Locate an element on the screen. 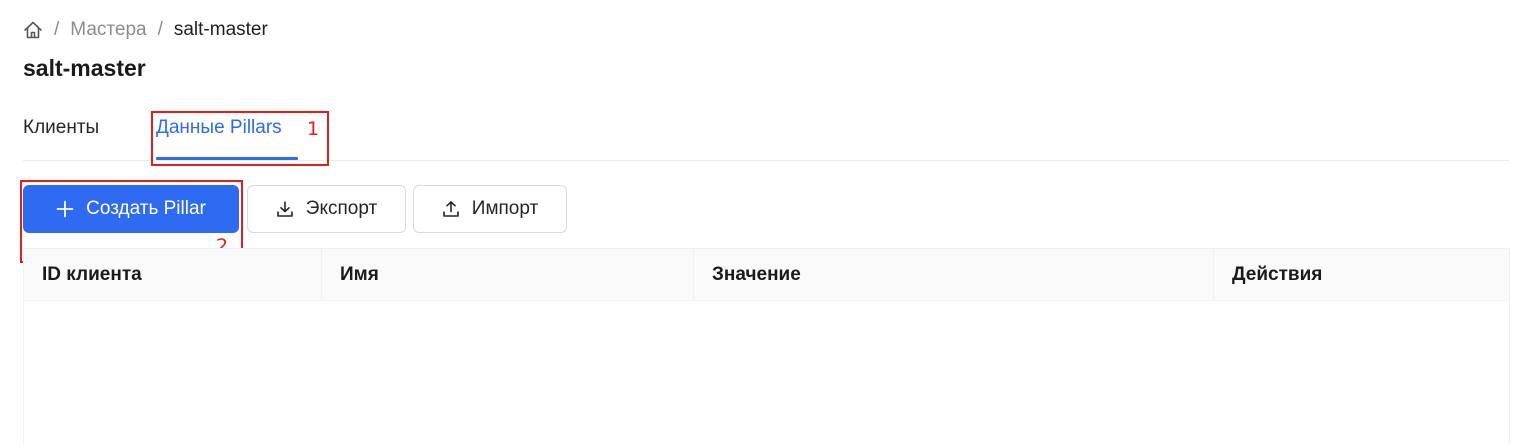 The height and width of the screenshot is (445, 1529). page-title: salt-master is located at coordinates (84, 68).